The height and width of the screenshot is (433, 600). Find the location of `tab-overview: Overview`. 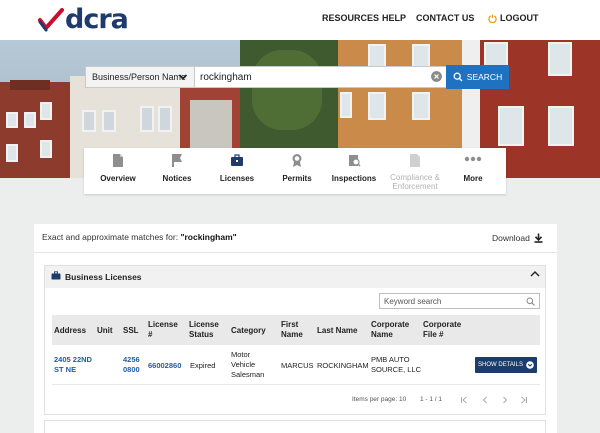

tab-overview: Overview is located at coordinates (118, 171).